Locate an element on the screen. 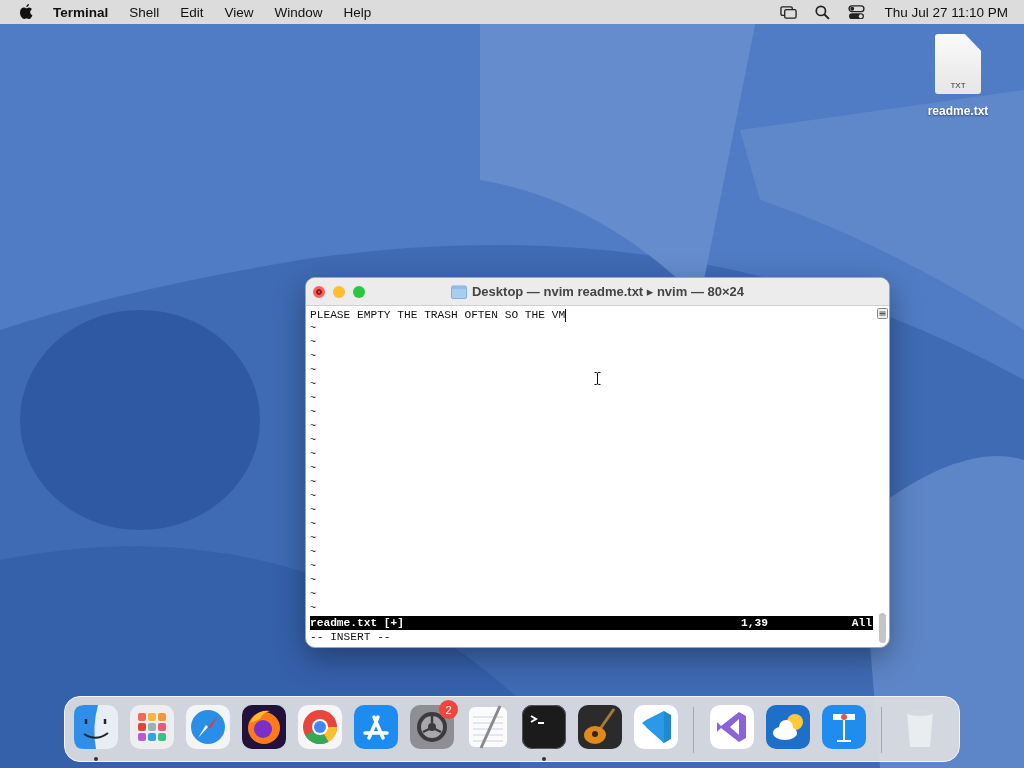 The width and height of the screenshot is (1024, 768). scrollbar-thumb is located at coordinates (882, 628).